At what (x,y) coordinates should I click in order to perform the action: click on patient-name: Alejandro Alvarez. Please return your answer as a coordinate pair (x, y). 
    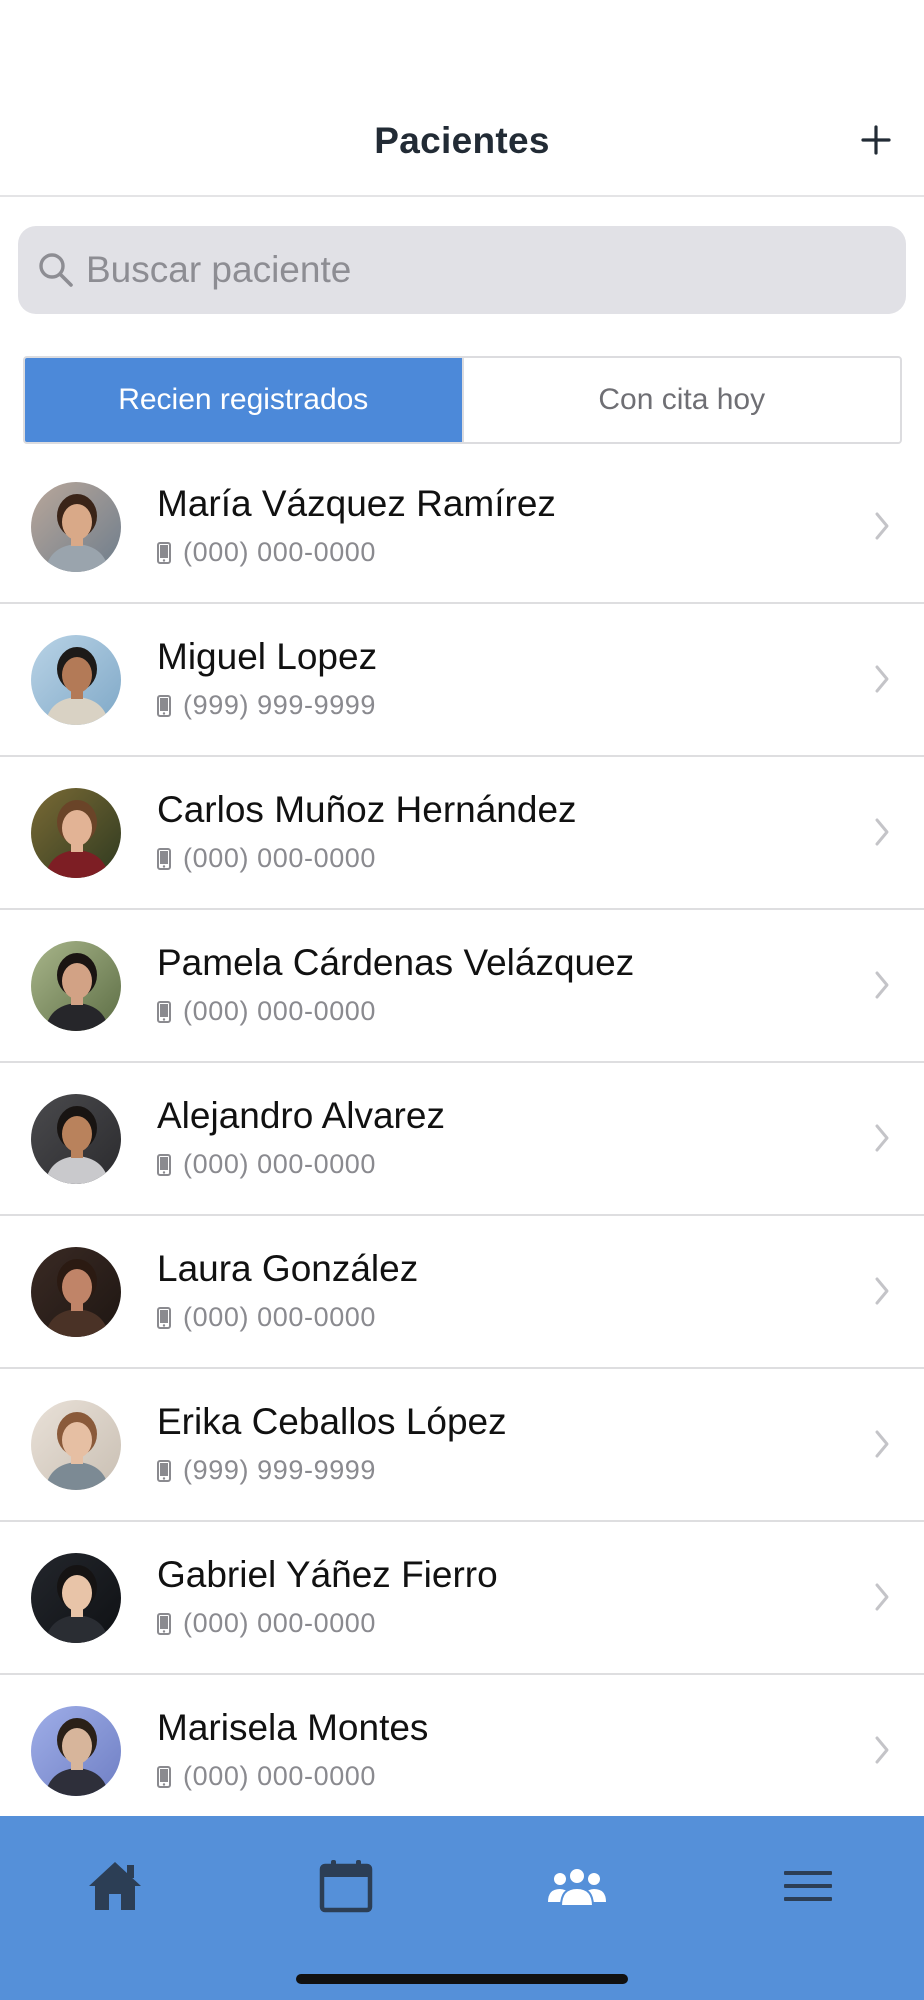
    Looking at the image, I should click on (301, 1115).